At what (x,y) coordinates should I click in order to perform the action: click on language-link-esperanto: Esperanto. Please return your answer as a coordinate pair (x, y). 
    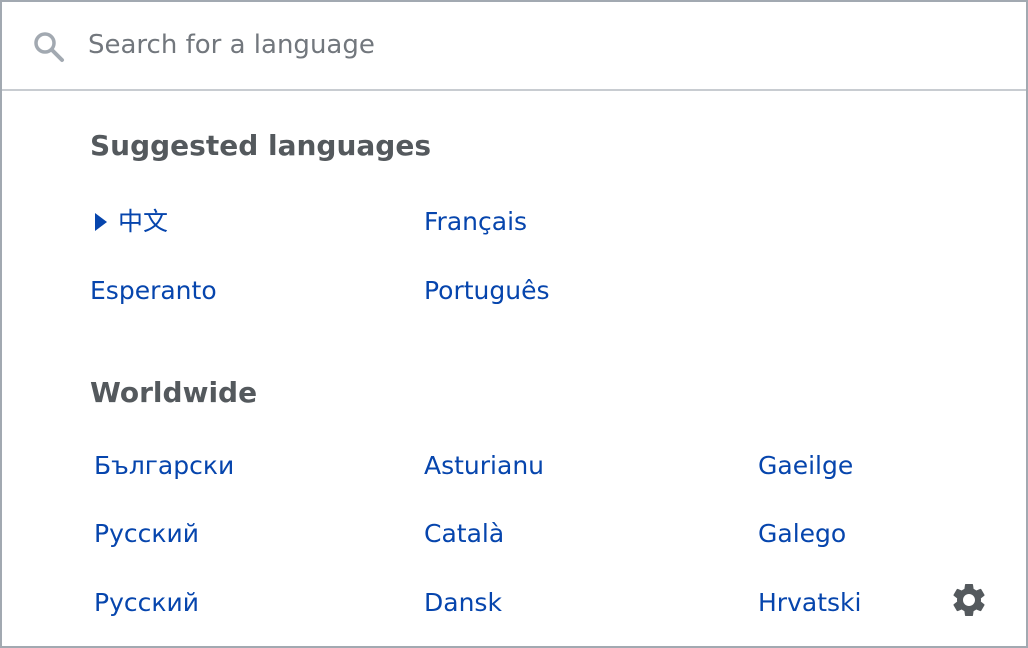
    Looking at the image, I should click on (153, 291).